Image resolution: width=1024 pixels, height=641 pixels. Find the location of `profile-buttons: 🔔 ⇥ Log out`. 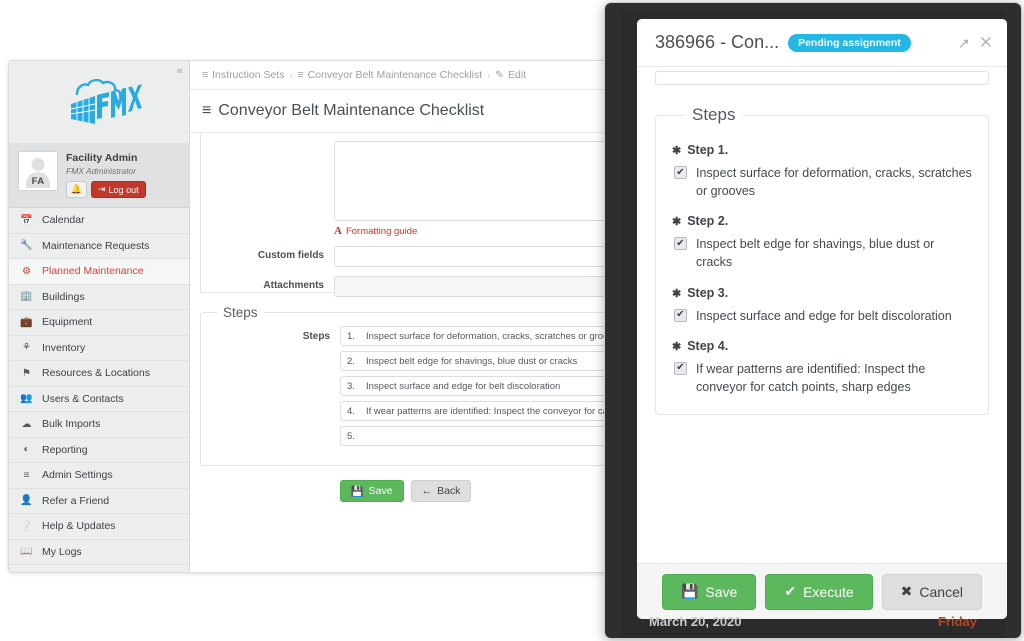

profile-buttons: 🔔 ⇥ Log out is located at coordinates (123, 190).